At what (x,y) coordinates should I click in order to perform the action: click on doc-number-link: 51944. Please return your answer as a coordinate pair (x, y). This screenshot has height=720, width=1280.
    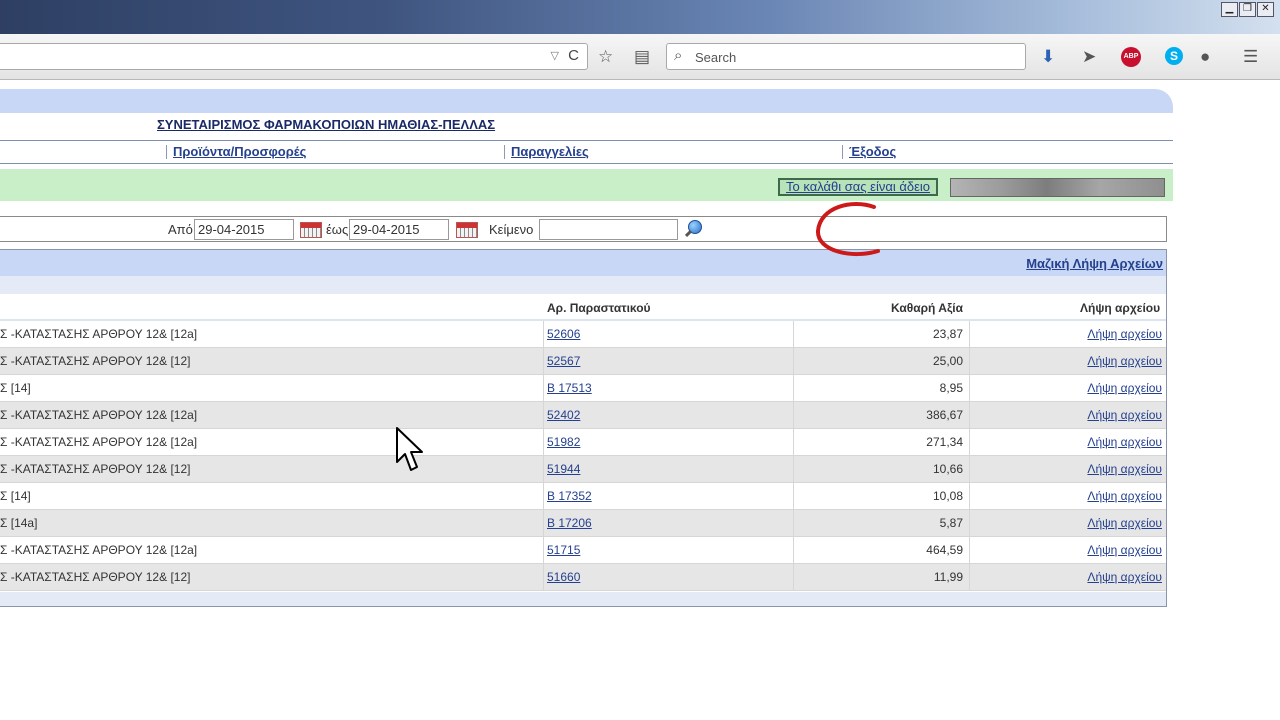
    Looking at the image, I should click on (563, 469).